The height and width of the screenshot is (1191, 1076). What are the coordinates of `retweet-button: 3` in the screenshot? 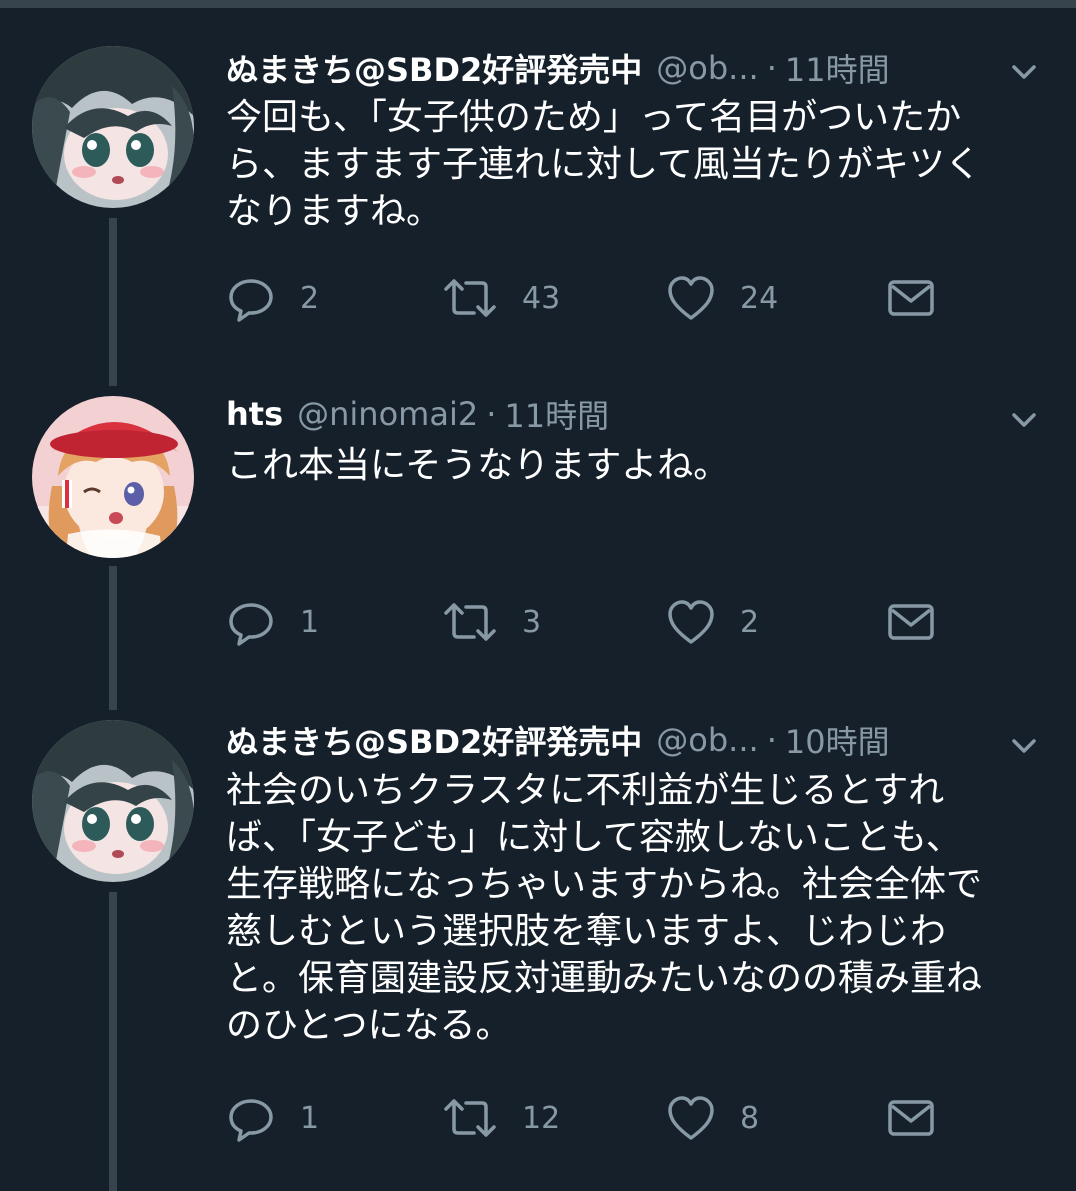 It's located at (491, 622).